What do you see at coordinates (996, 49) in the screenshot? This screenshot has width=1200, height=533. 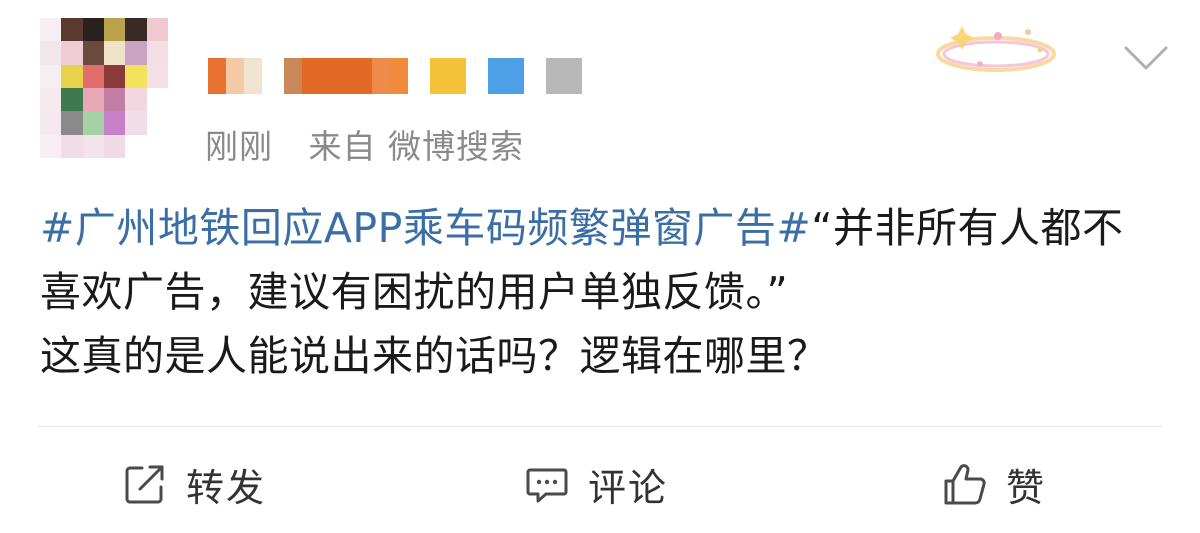 I see `decoration-badge-icon` at bounding box center [996, 49].